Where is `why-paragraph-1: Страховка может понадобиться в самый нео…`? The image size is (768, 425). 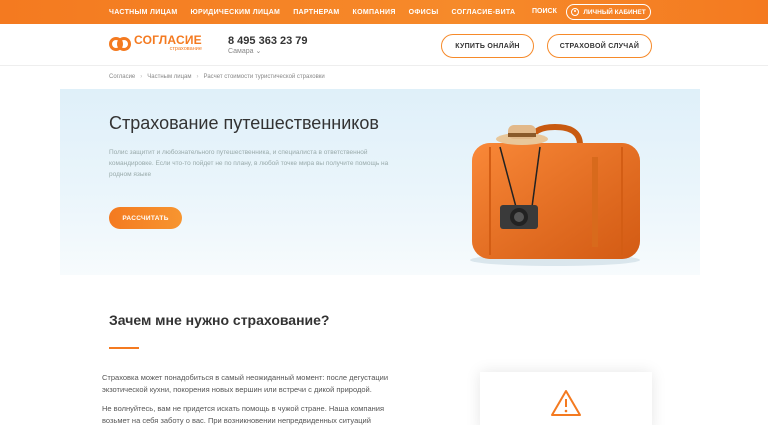
why-paragraph-1: Страховка может понадобиться в самый нео… is located at coordinates (245, 383).